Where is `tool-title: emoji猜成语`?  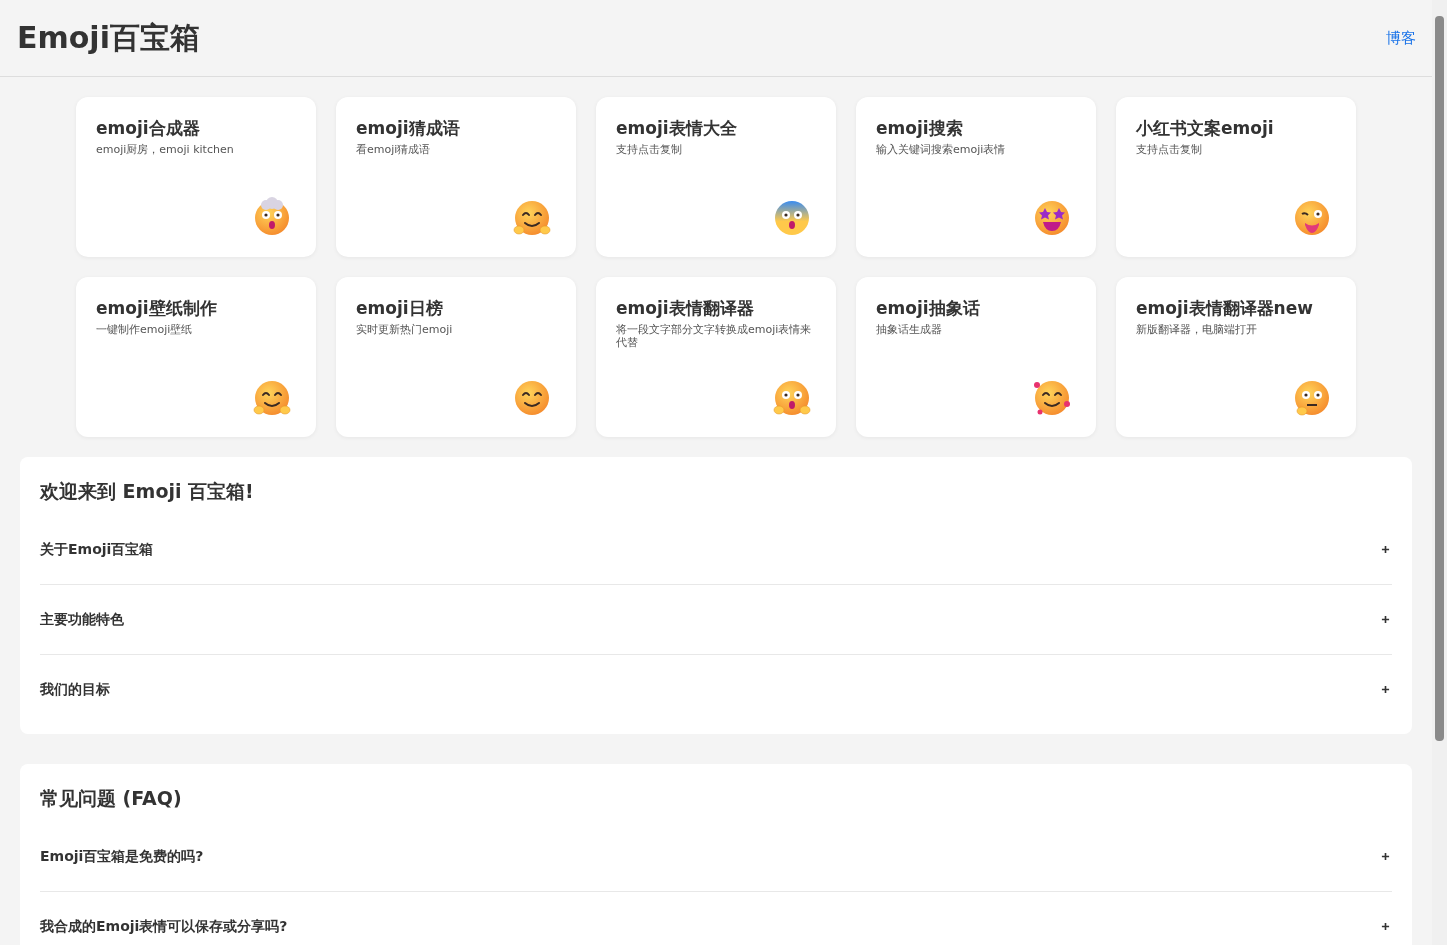 tool-title: emoji猜成语 is located at coordinates (408, 128).